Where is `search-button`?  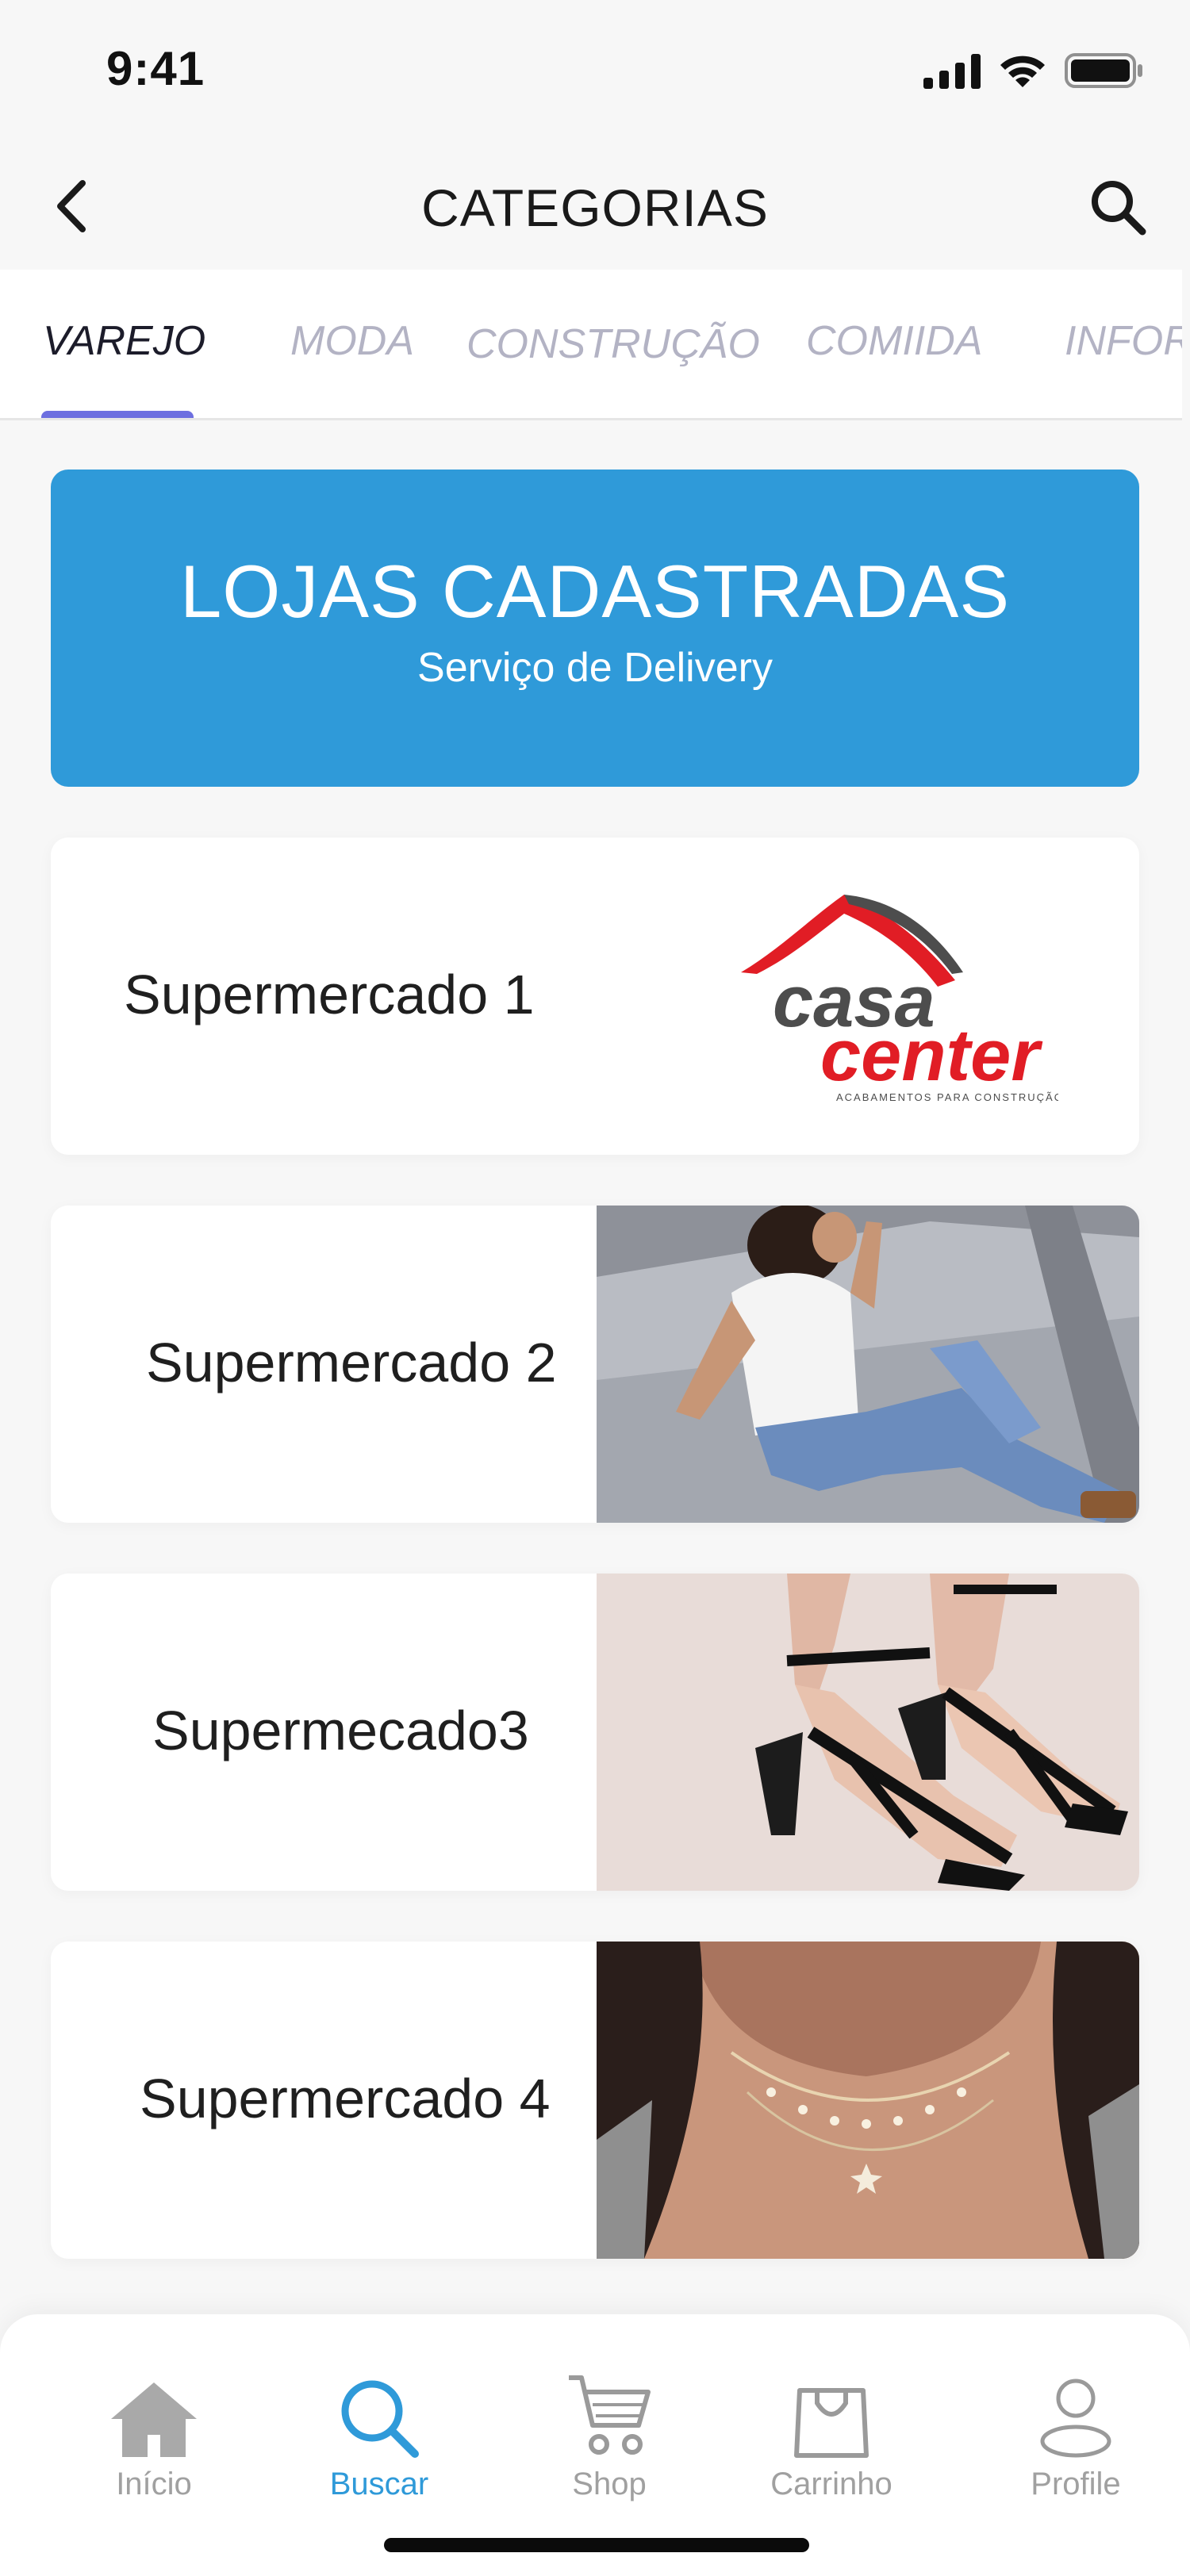
search-button is located at coordinates (1118, 207).